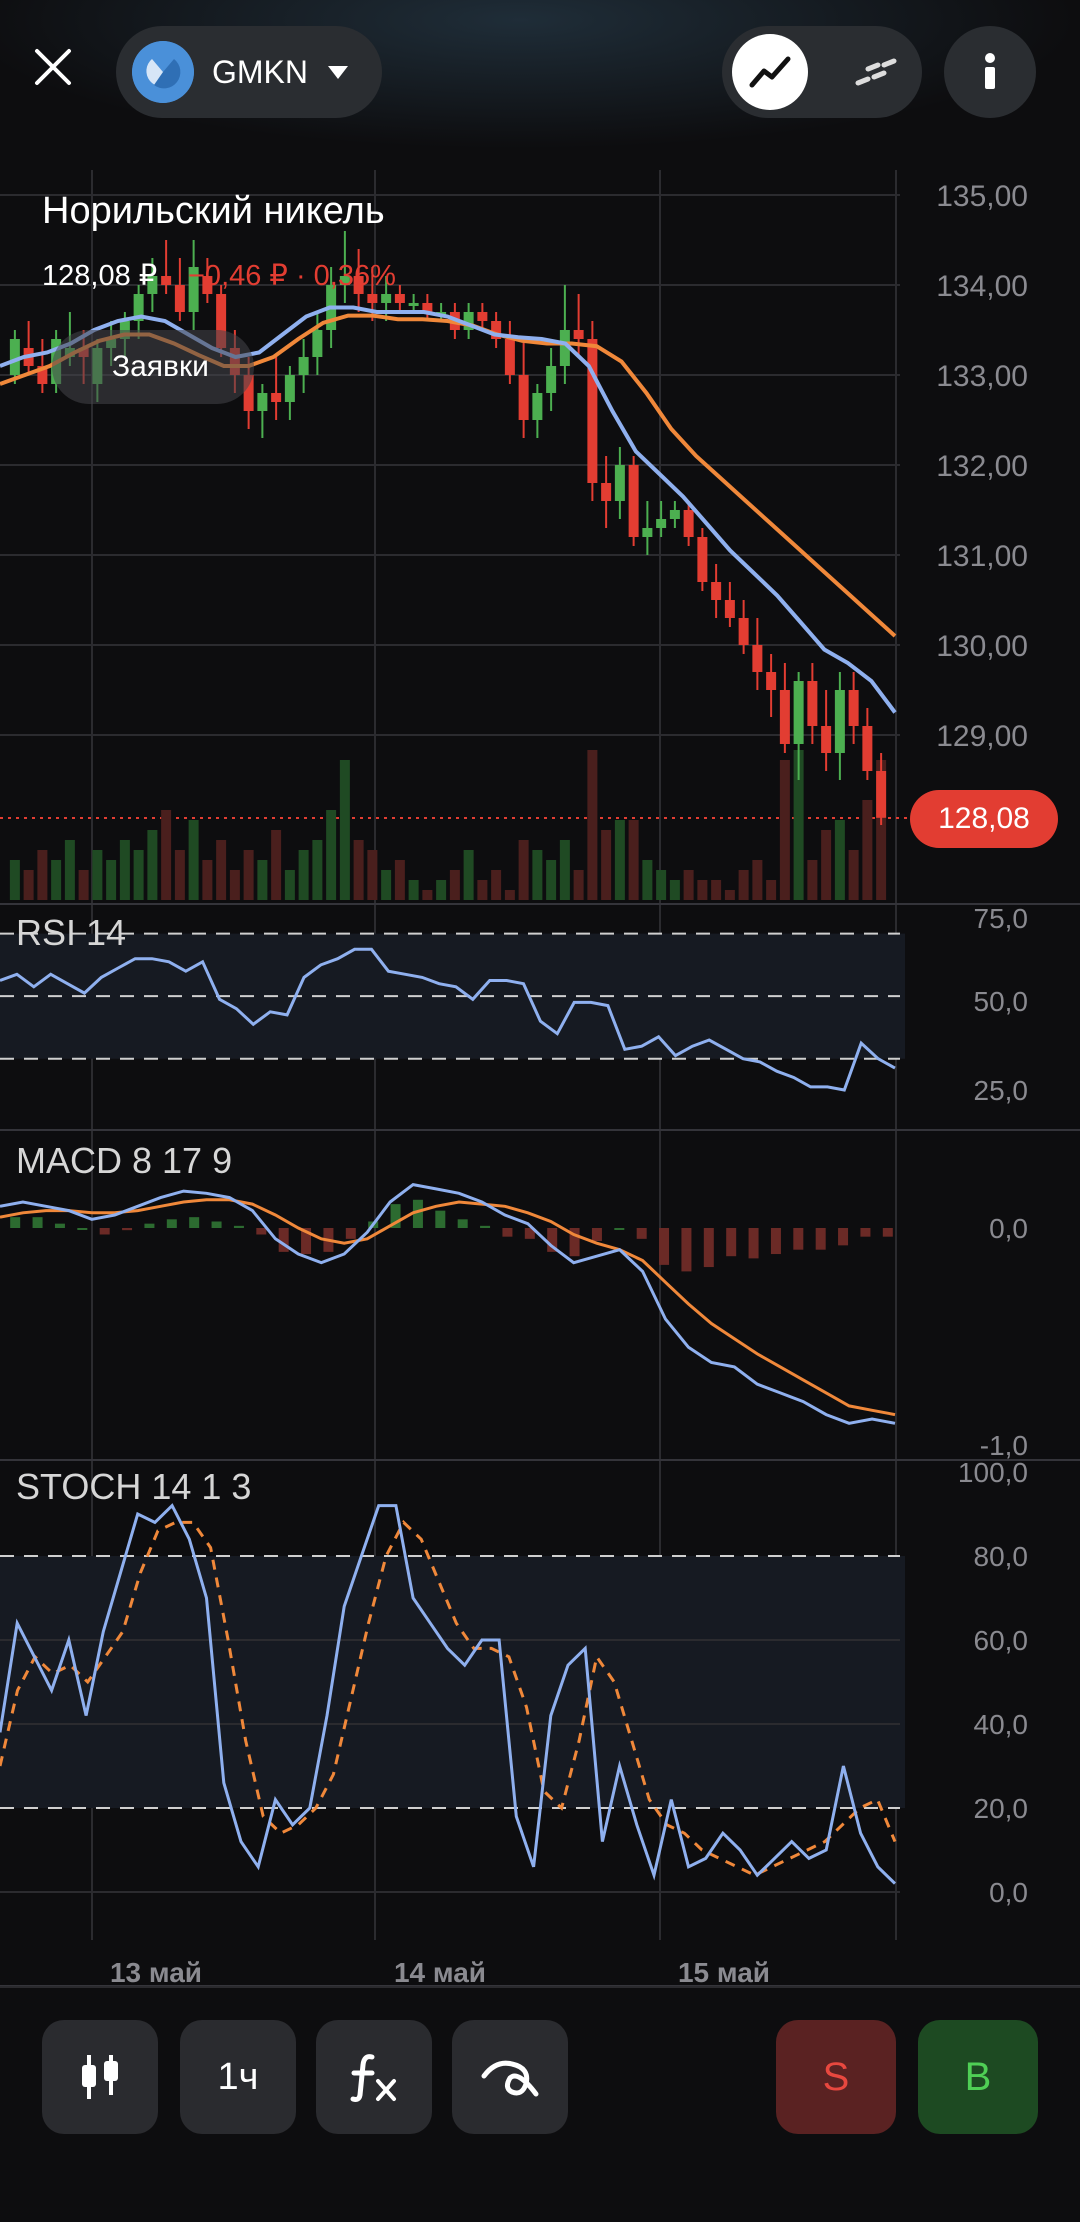 The image size is (1080, 2222). Describe the element at coordinates (238, 2077) in the screenshot. I see `interval-button: 1ч` at that location.